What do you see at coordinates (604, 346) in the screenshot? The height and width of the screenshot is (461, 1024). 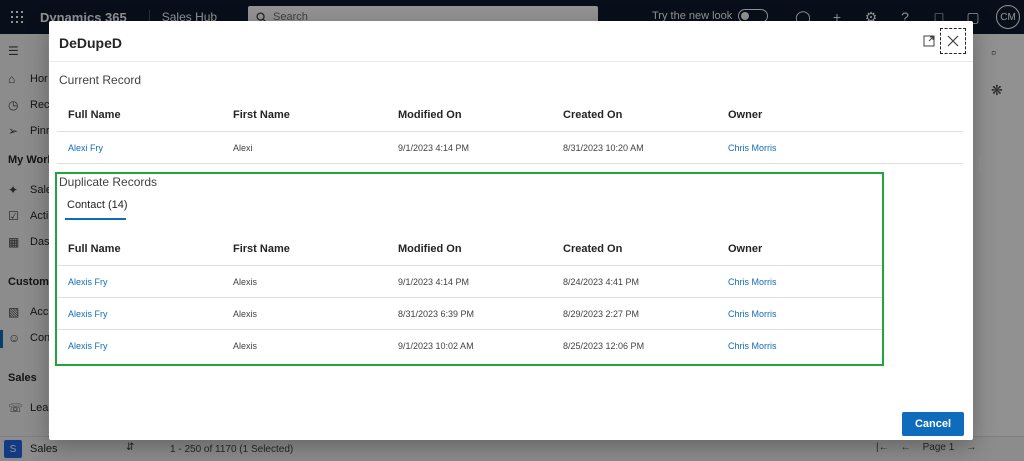 I see `created-on-cell: 8/25/2023 12:06 PM` at bounding box center [604, 346].